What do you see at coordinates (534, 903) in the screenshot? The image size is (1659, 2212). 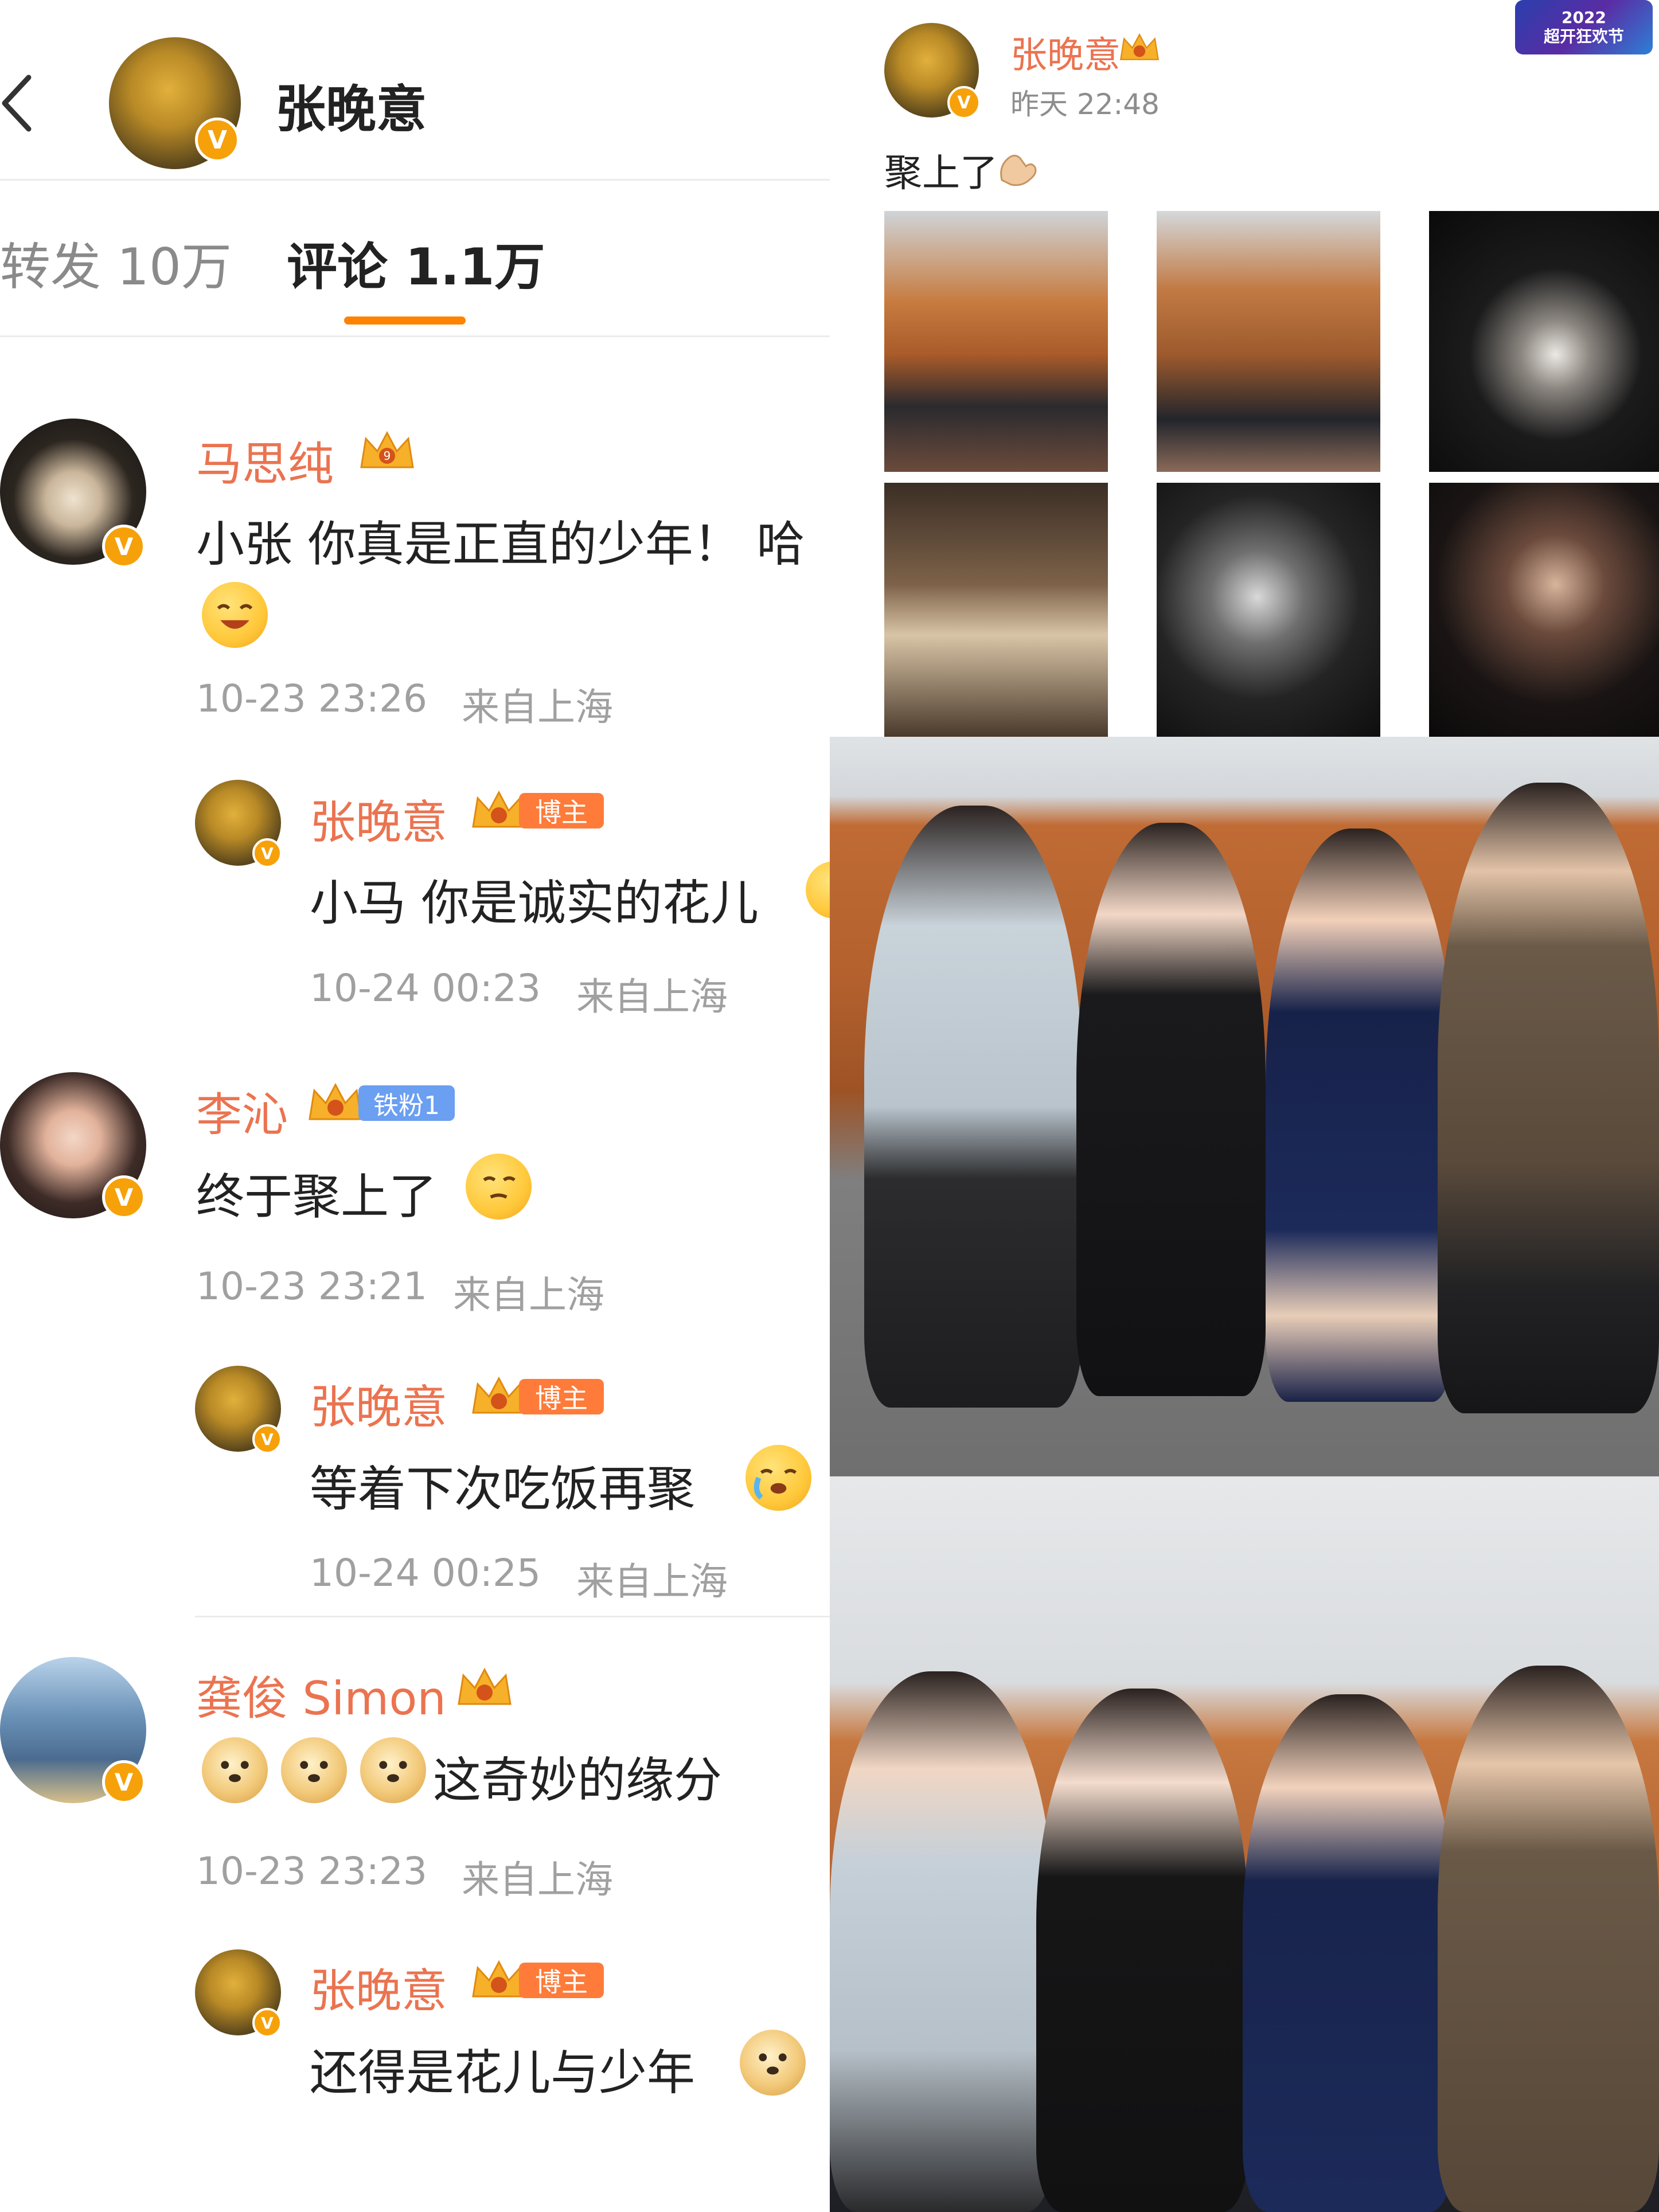 I see `reply-text: 小马 你是诚实的花儿` at bounding box center [534, 903].